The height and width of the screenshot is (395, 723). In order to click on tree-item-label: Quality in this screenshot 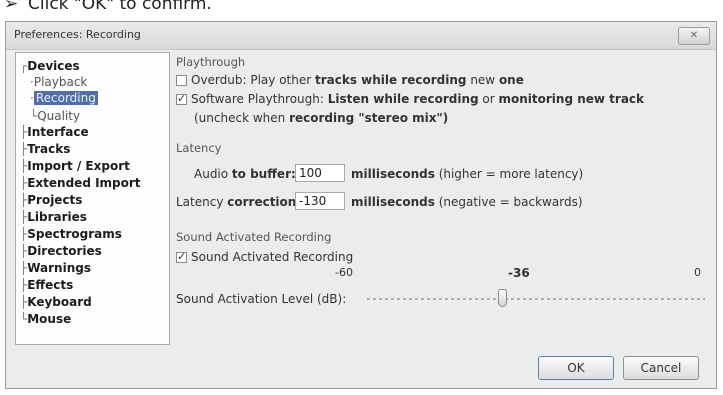, I will do `click(59, 116)`.